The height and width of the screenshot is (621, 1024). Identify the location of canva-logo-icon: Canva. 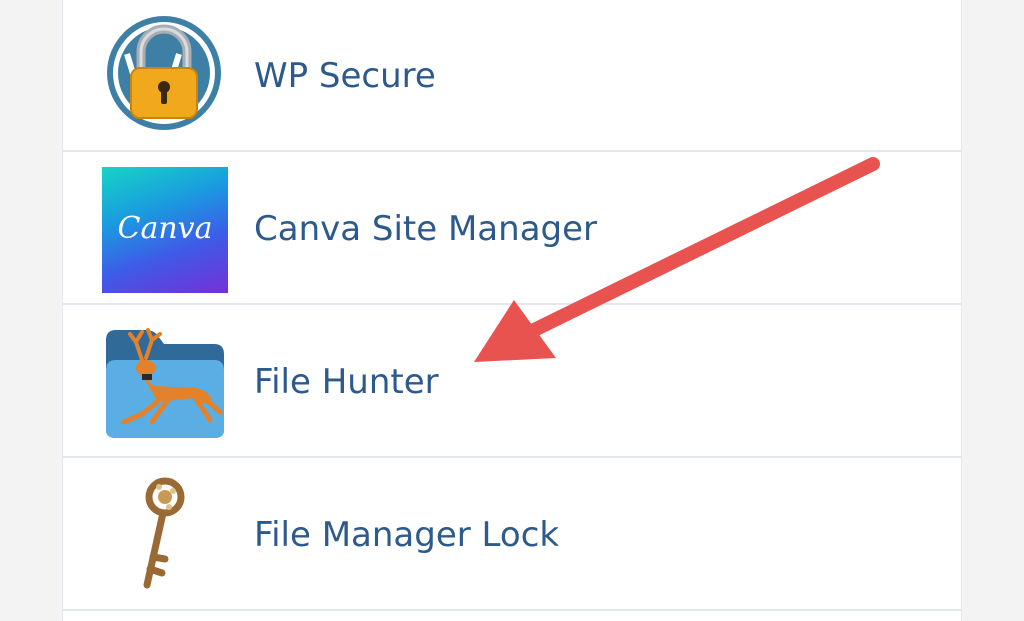
(165, 230).